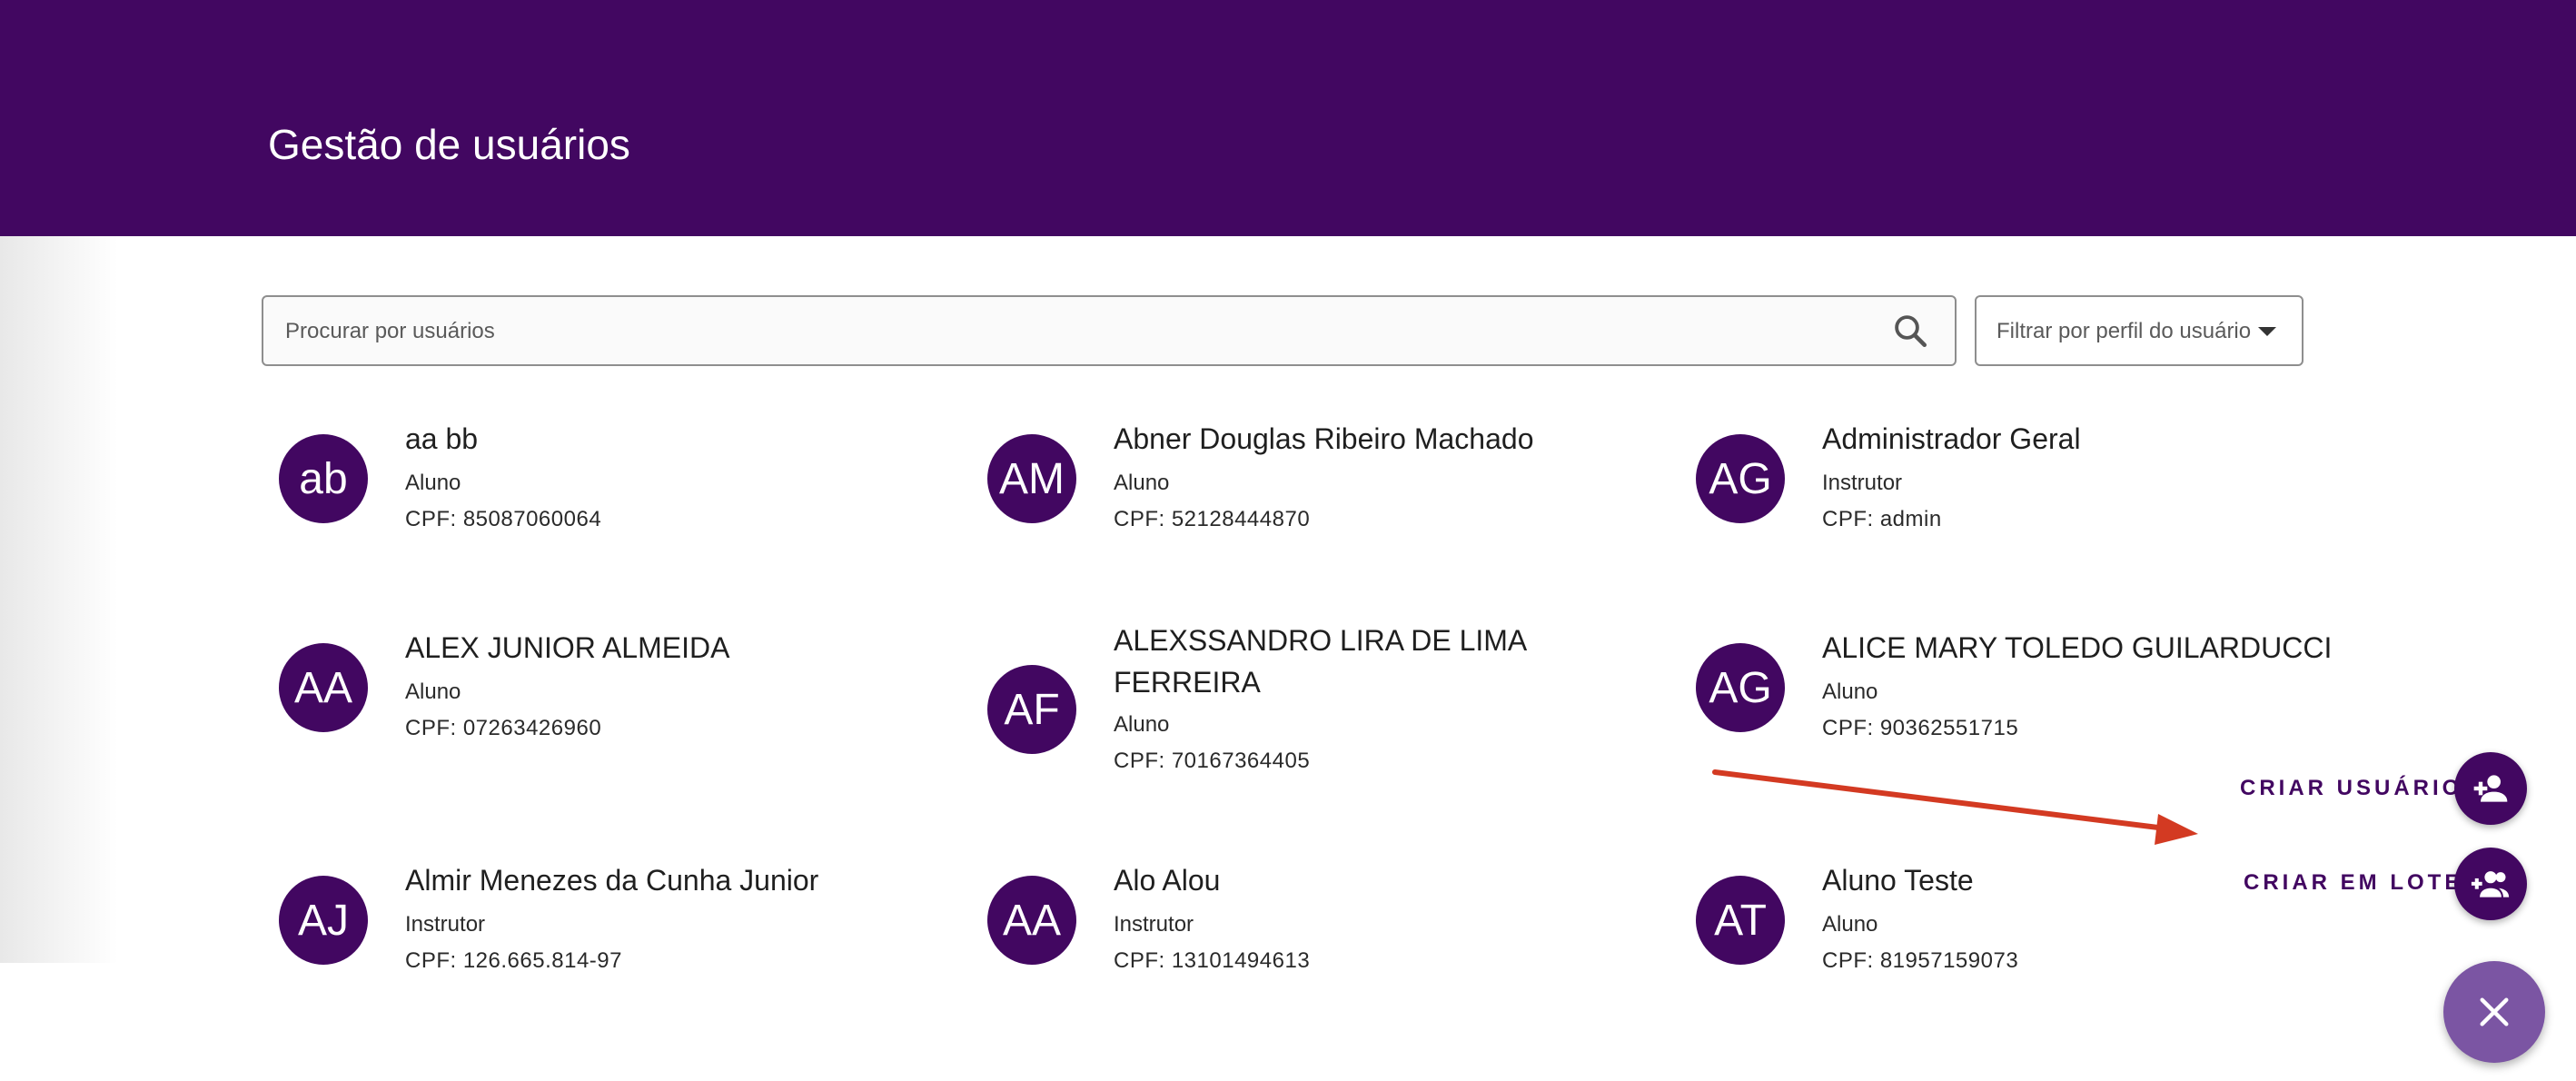 Image resolution: width=2576 pixels, height=1081 pixels. What do you see at coordinates (2124, 331) in the screenshot?
I see `profile-filter-label: Filtrar por perfil do usuário` at bounding box center [2124, 331].